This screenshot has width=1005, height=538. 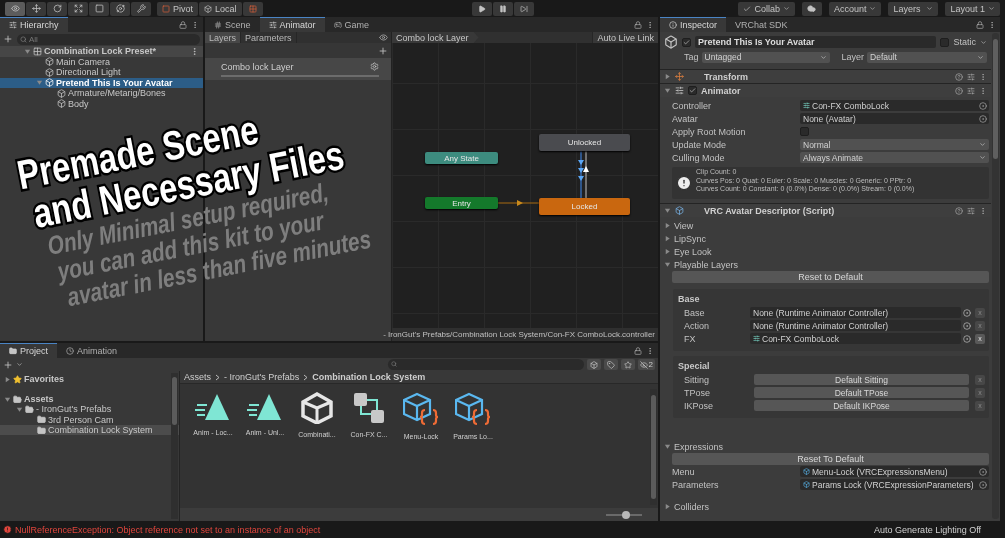 I want to click on eye-icon, so click(x=383, y=37).